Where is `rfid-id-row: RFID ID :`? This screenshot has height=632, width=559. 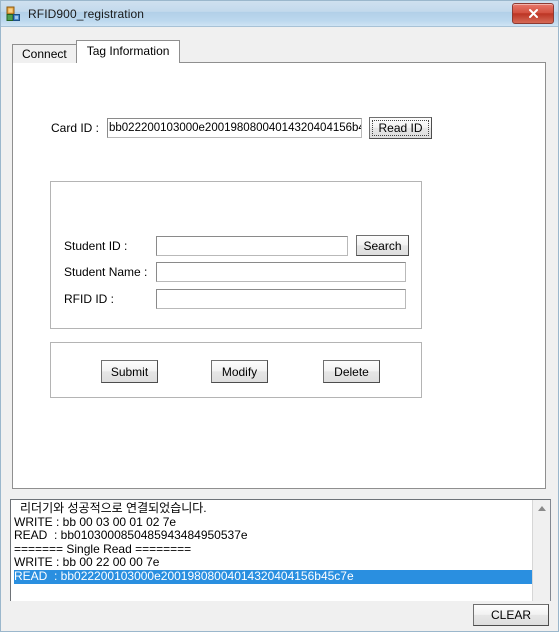 rfid-id-row: RFID ID : is located at coordinates (235, 299).